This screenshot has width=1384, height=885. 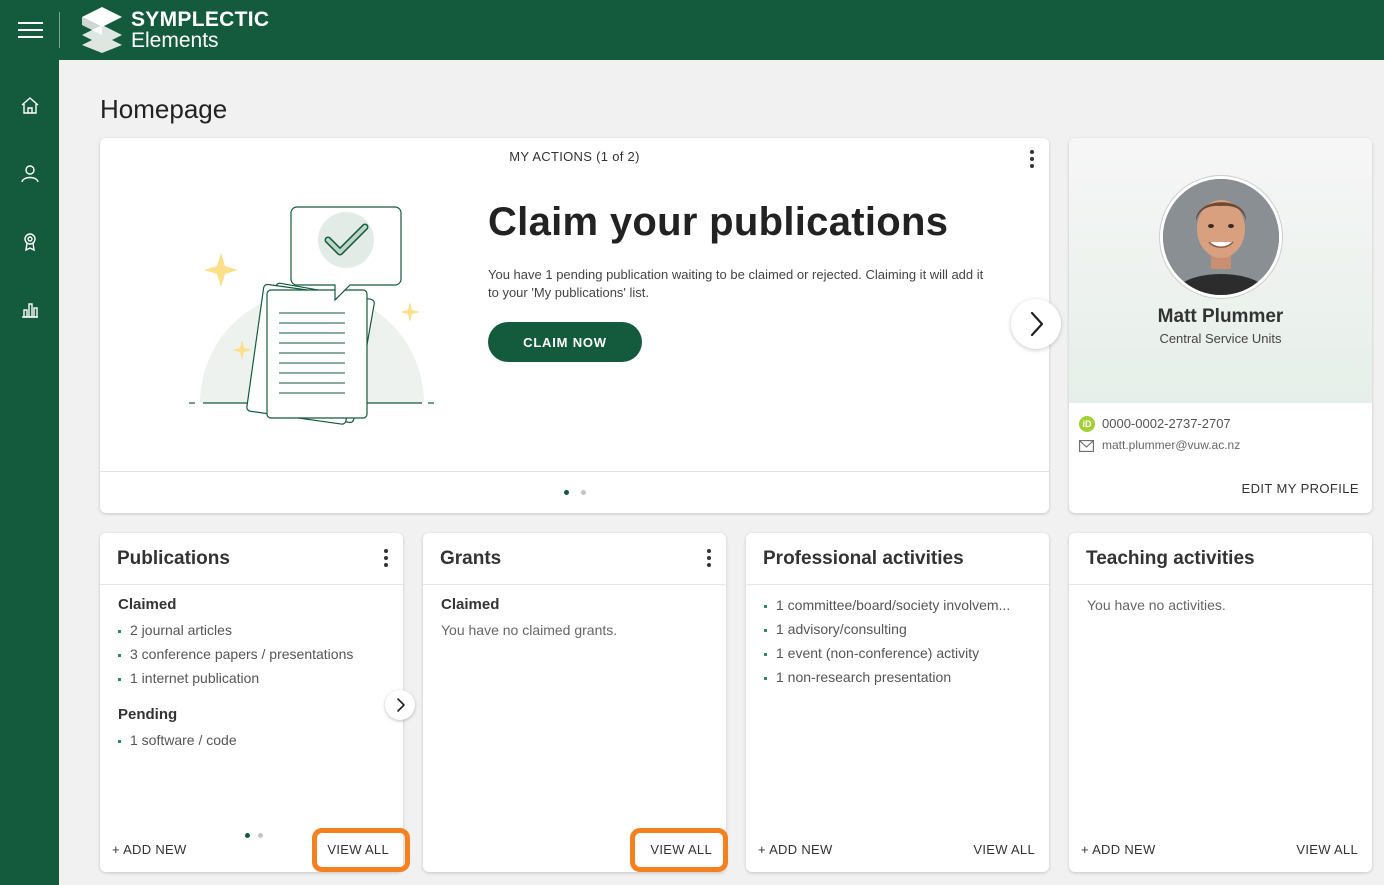 I want to click on claim-title: Claim your publications, so click(x=718, y=222).